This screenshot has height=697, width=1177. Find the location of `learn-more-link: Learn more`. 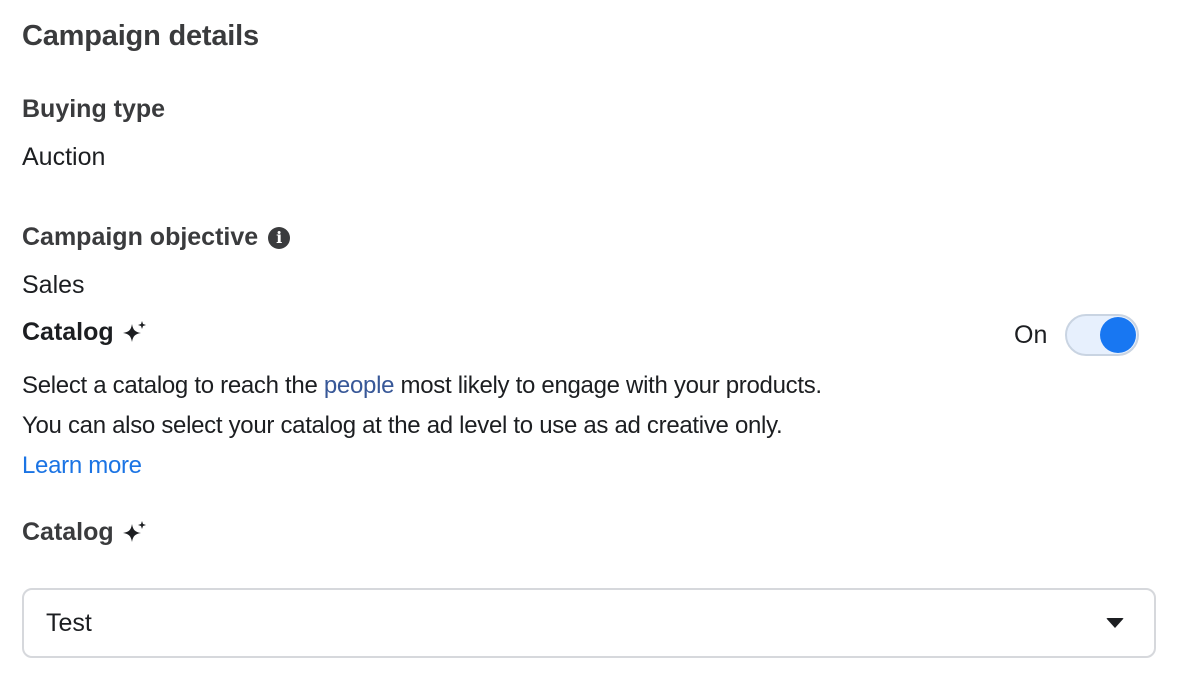

learn-more-link: Learn more is located at coordinates (82, 465).